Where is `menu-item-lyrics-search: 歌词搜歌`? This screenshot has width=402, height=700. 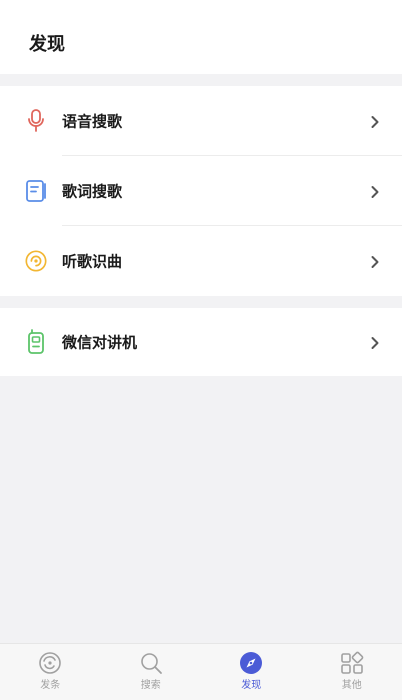
menu-item-lyrics-search: 歌词搜歌 is located at coordinates (201, 191).